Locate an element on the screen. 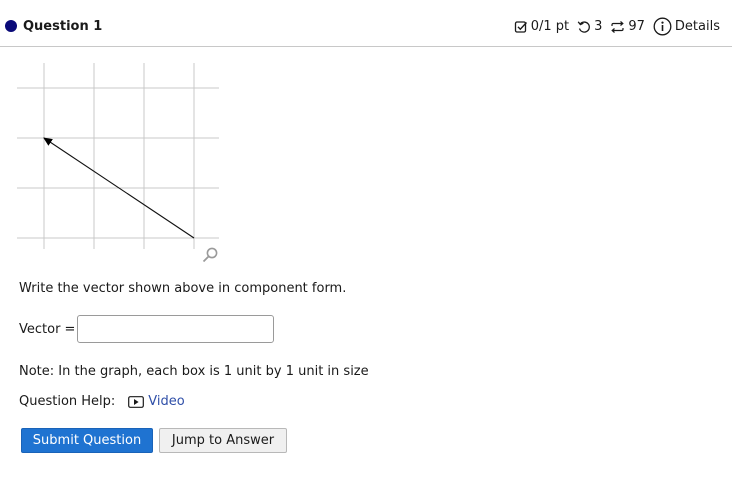 Image resolution: width=732 pixels, height=477 pixels. question-header: Question 1 0/1 pt 3 97 Details is located at coordinates (366, 23).